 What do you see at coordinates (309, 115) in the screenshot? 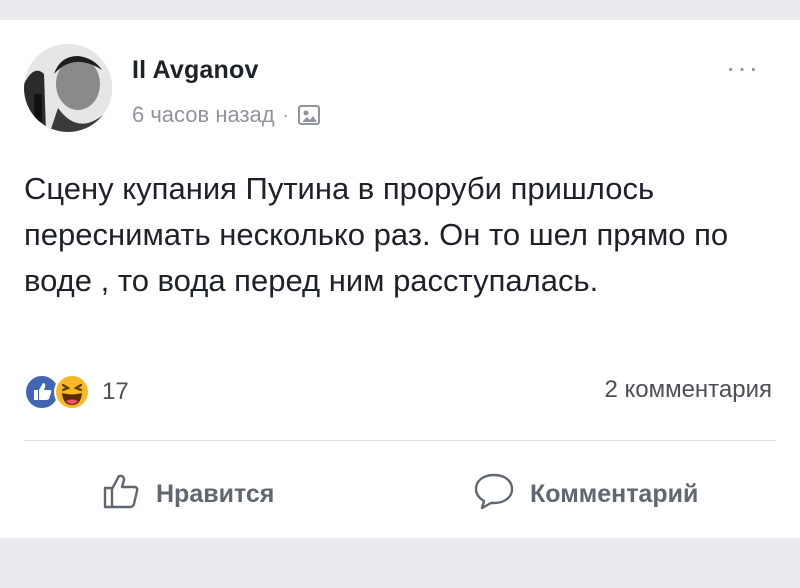
I see `audience-photo-icon` at bounding box center [309, 115].